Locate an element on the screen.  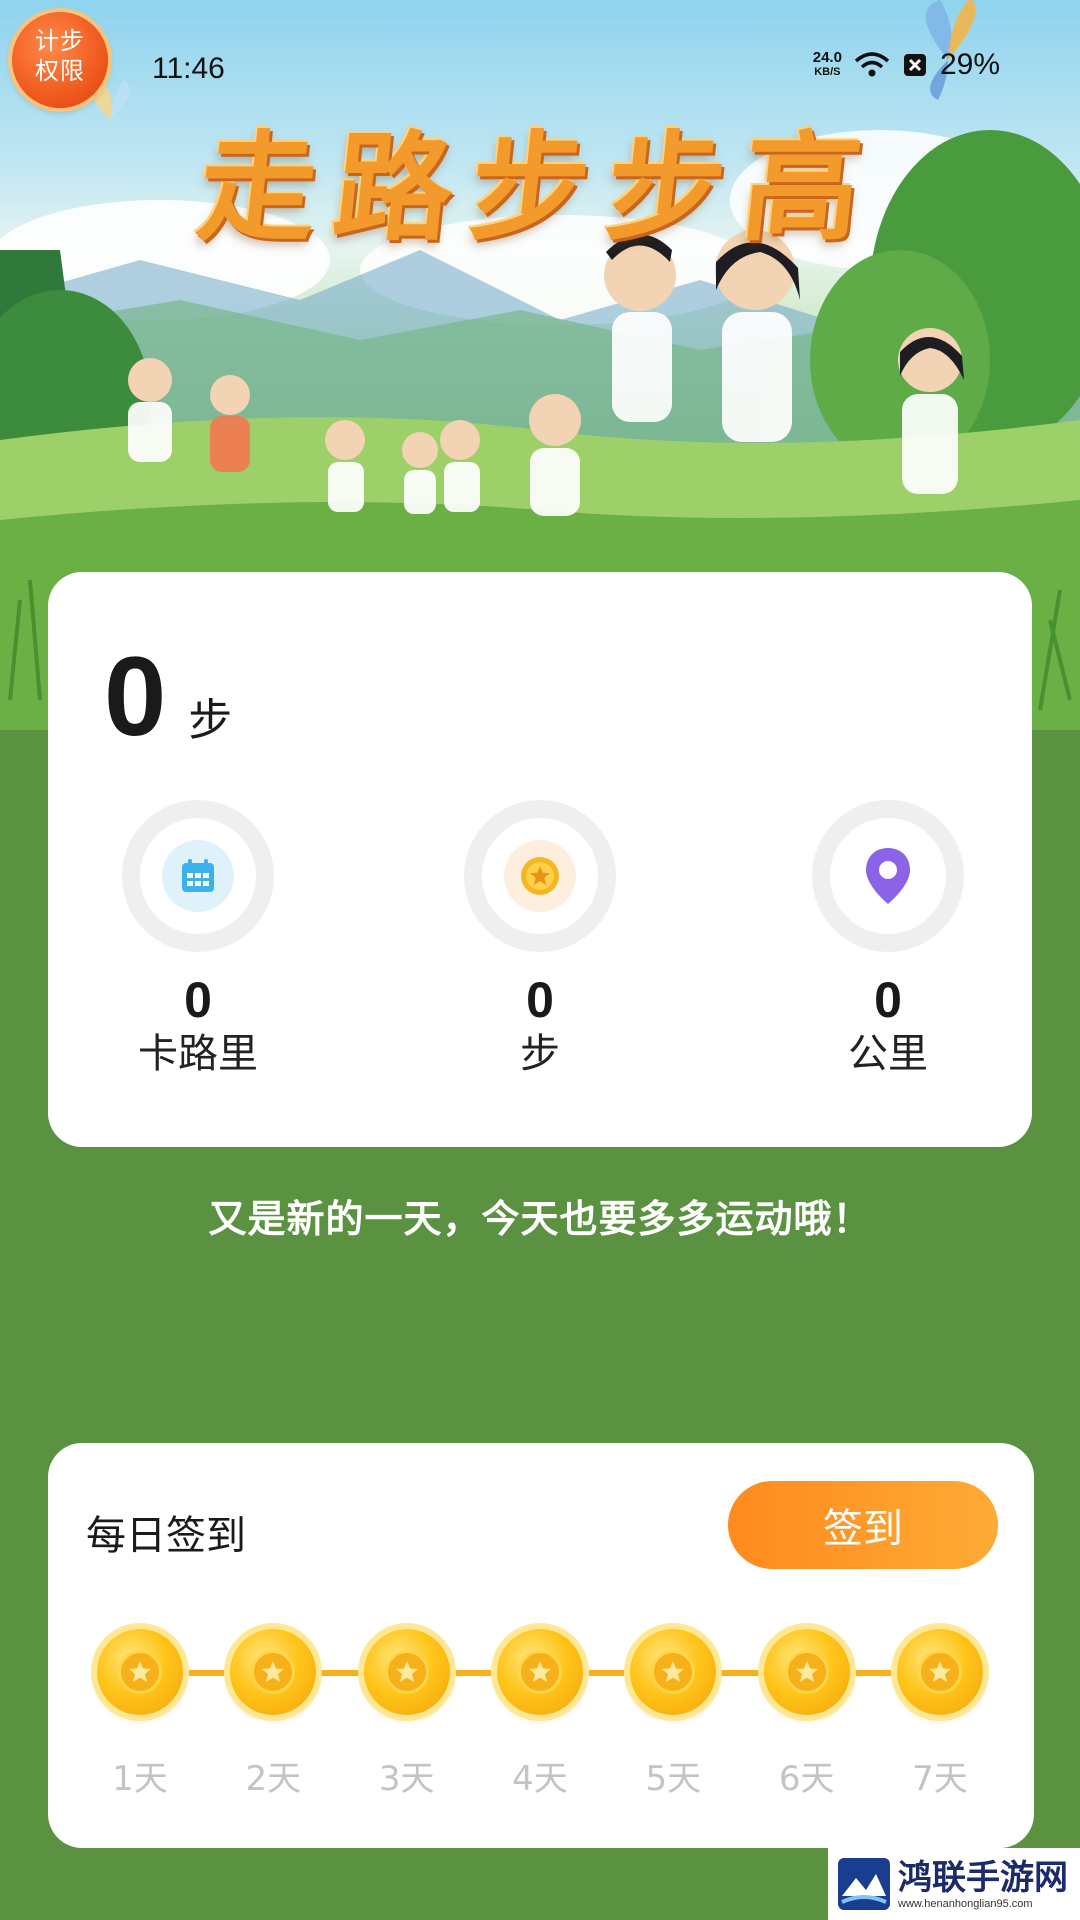
battery-level: 29% is located at coordinates (969, 64).